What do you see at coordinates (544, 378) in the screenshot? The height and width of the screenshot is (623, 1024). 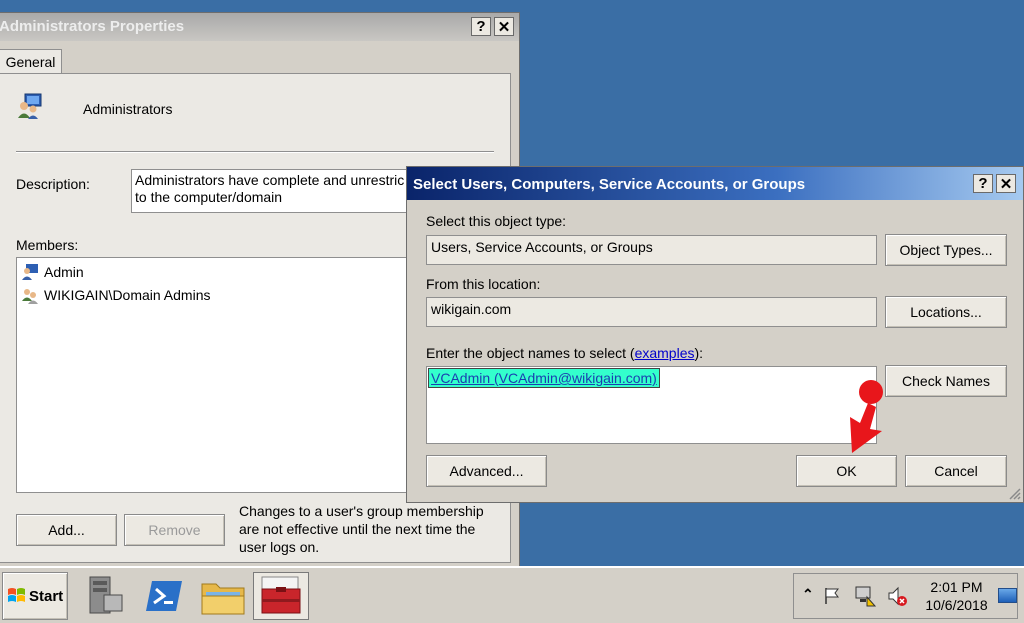 I see `selected-name: VCAdmin (VCAdmin@wikigain.com)` at bounding box center [544, 378].